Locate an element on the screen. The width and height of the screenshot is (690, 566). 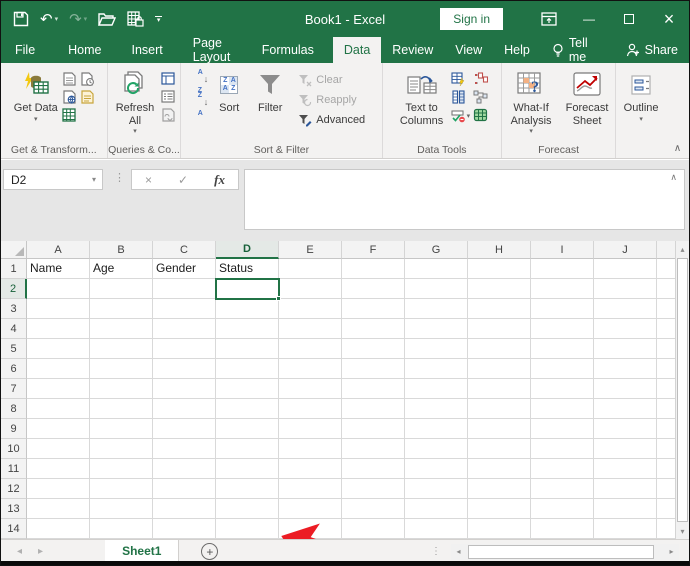
column-header-B: B is located at coordinates (121, 250).